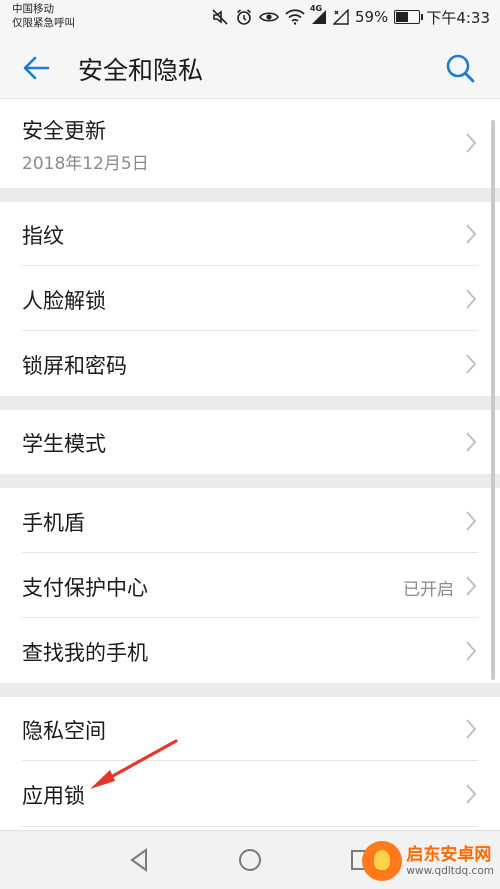 This screenshot has height=889, width=500. Describe the element at coordinates (458, 17) in the screenshot. I see `clock: 下午4:33` at that location.